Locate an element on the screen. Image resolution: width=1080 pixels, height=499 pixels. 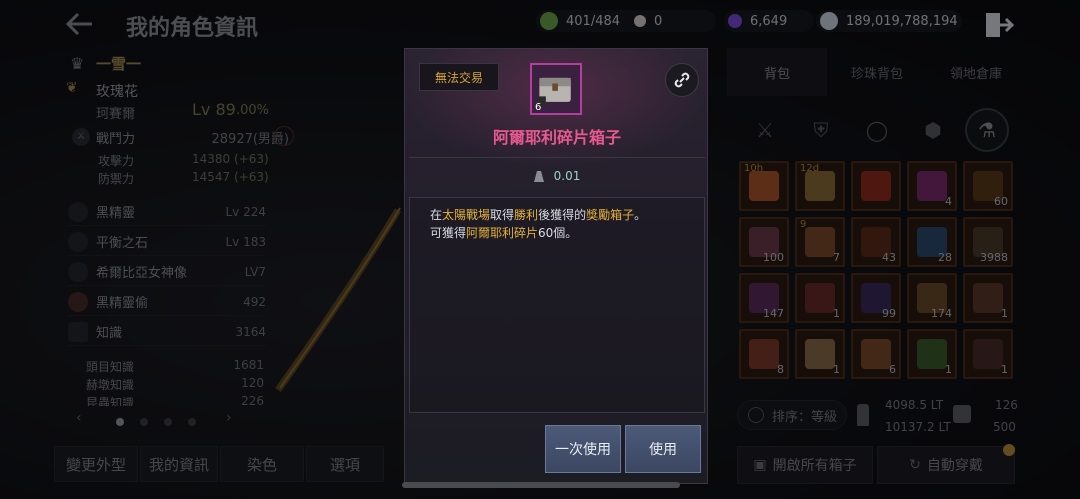
notification-dot is located at coordinates (1009, 450).